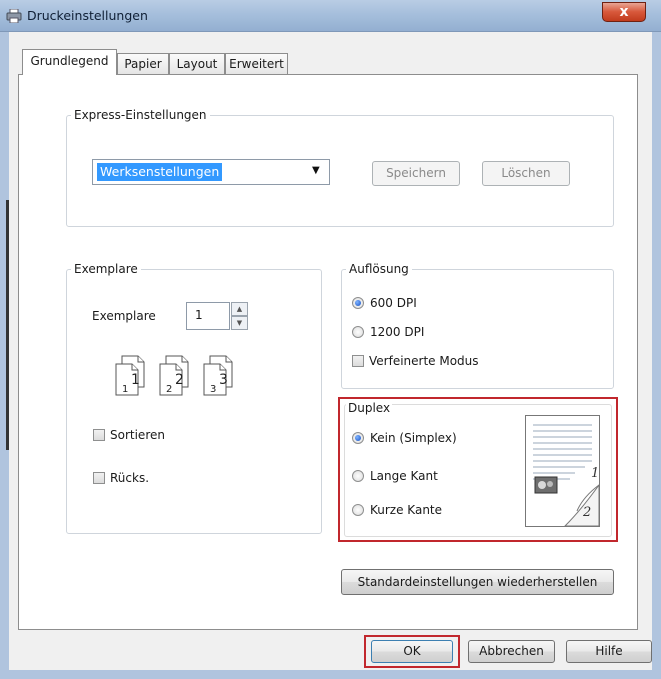  Describe the element at coordinates (379, 269) in the screenshot. I see `resolution-legend: Auflösung` at that location.